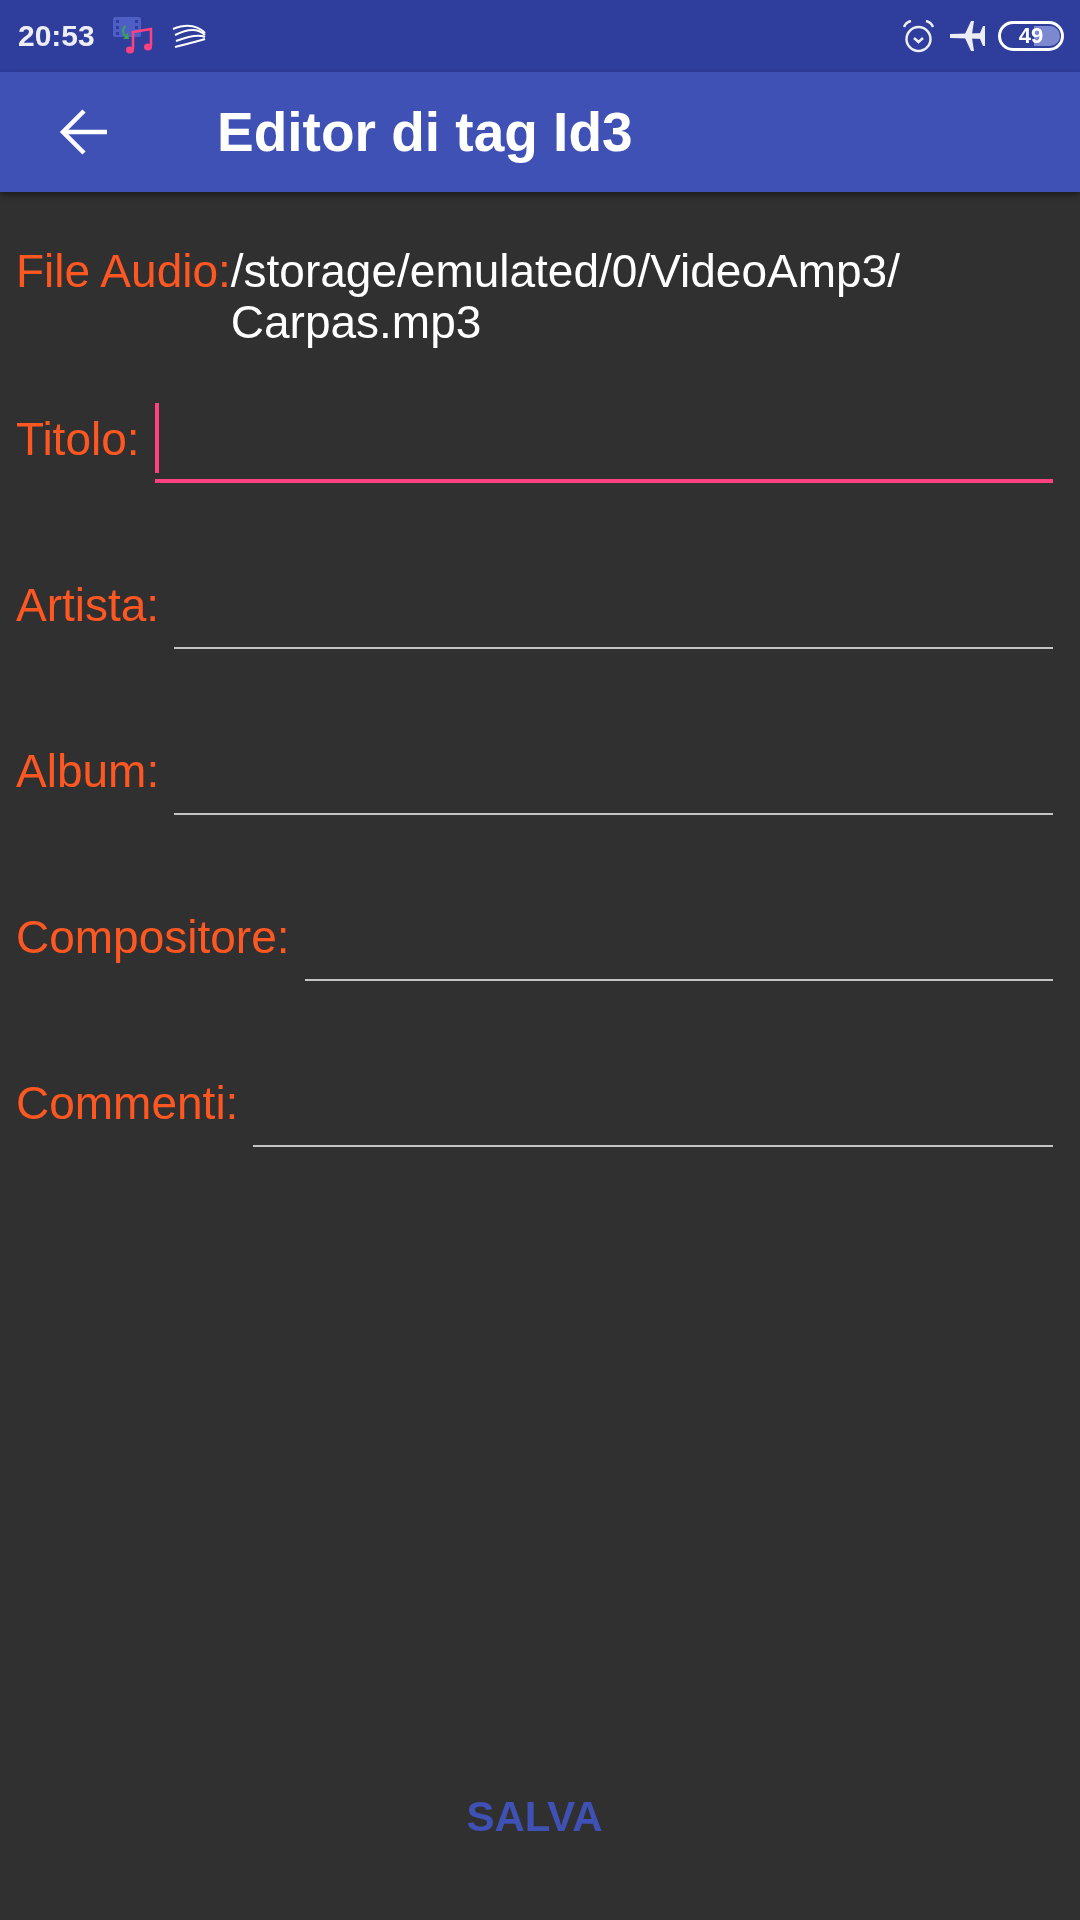 Image resolution: width=1080 pixels, height=1920 pixels. What do you see at coordinates (153, 937) in the screenshot?
I see `field-label: Compositore:` at bounding box center [153, 937].